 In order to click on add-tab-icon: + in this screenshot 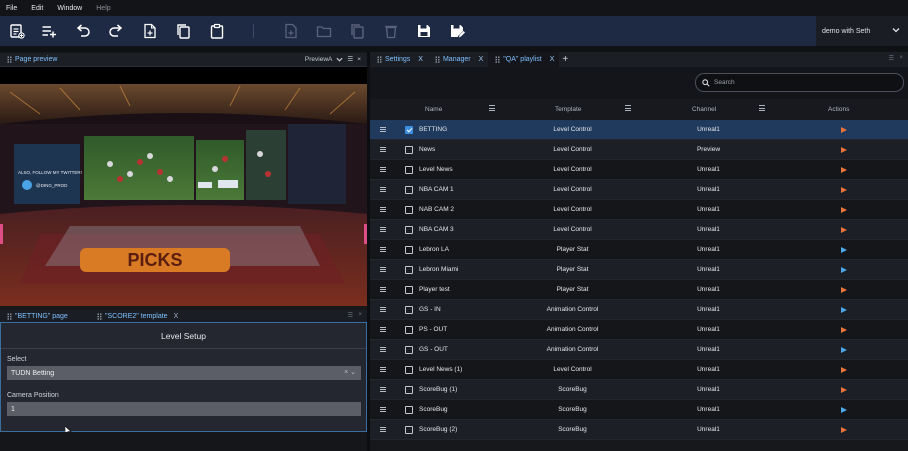, I will do `click(565, 59)`.